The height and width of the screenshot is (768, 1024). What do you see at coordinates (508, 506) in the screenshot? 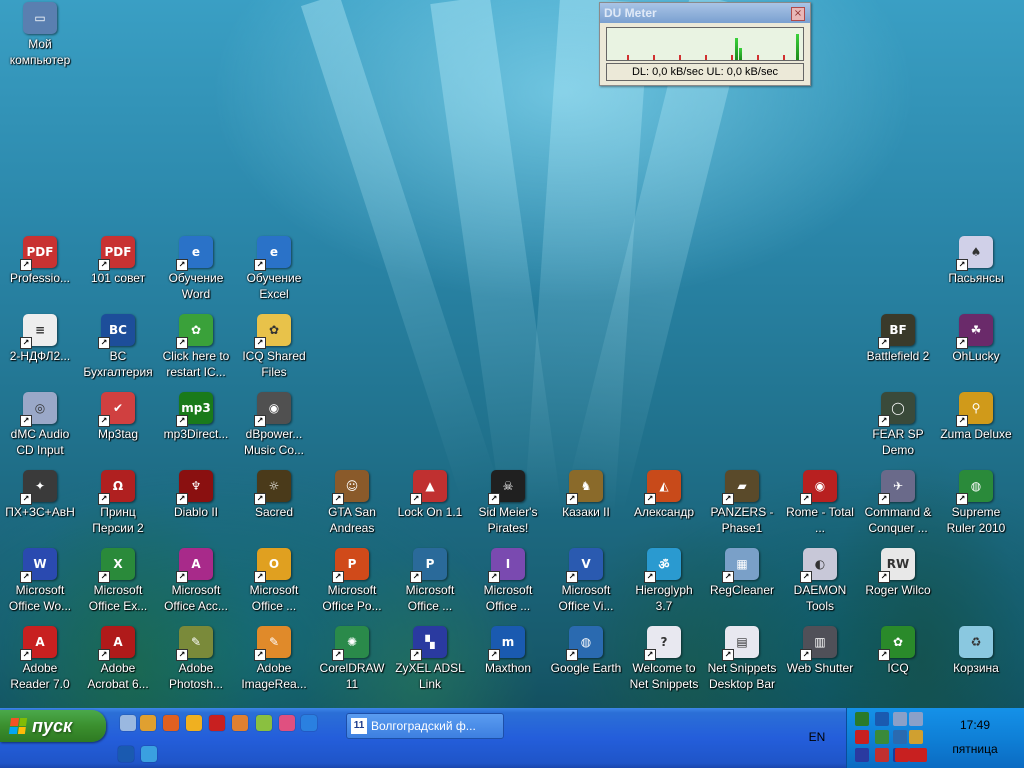
I see `desktop-shortcut: ☠ ↗ Sid Meier's Pirates!` at bounding box center [508, 506].